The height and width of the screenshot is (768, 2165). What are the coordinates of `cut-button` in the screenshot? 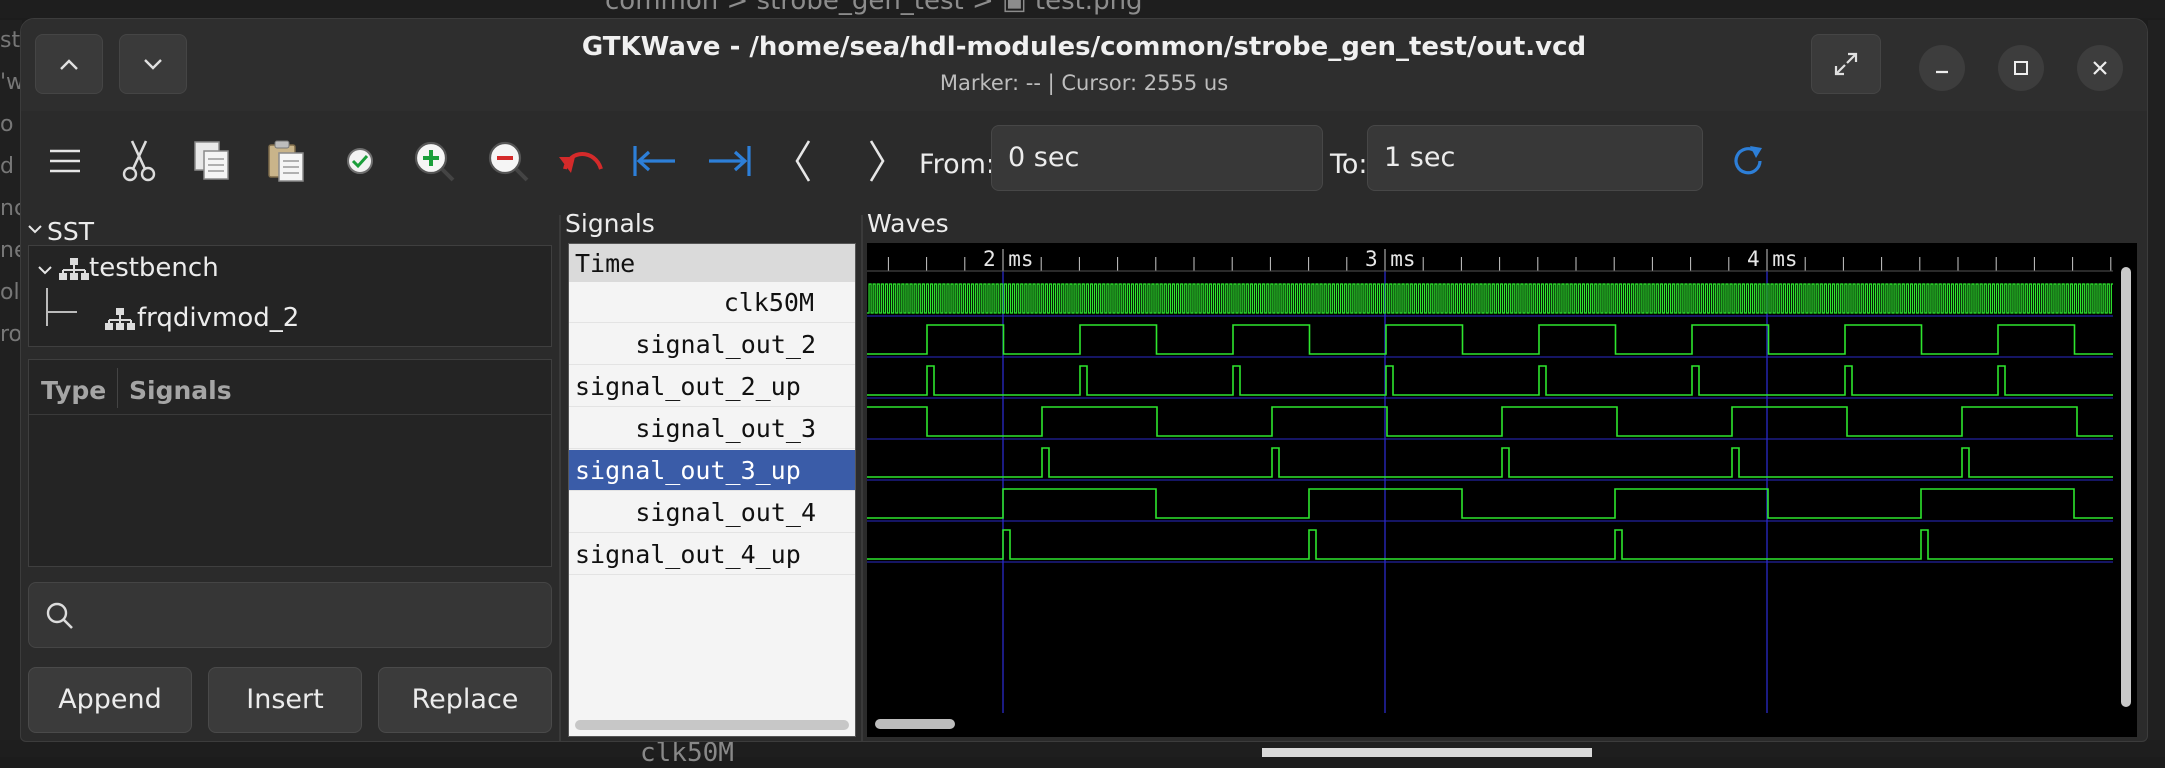 It's located at (139, 161).